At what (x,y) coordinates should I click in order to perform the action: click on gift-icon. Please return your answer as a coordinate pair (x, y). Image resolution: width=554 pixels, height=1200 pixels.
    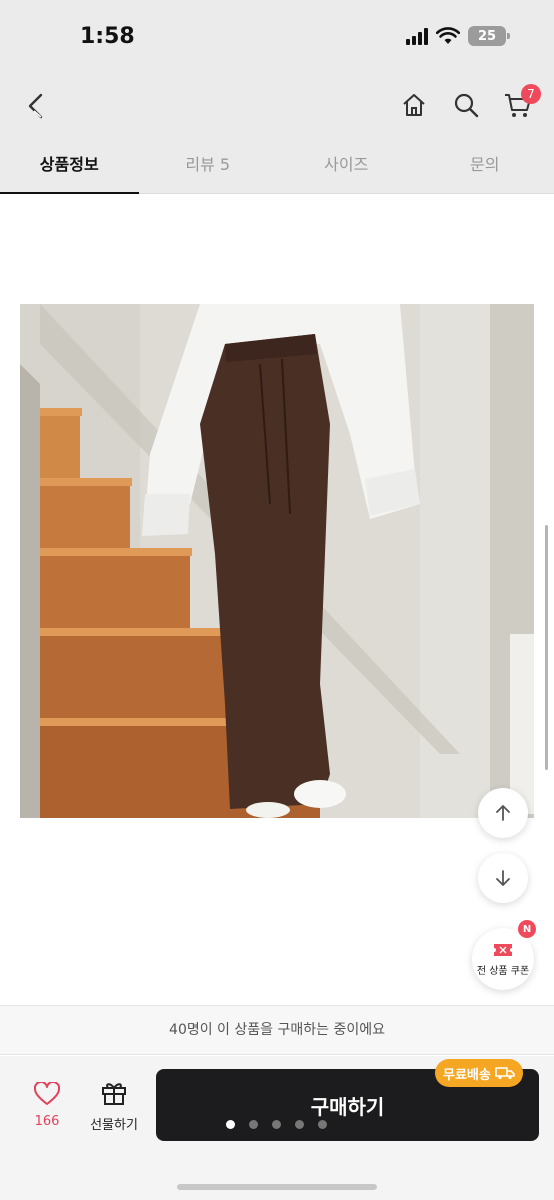
    Looking at the image, I should click on (114, 1094).